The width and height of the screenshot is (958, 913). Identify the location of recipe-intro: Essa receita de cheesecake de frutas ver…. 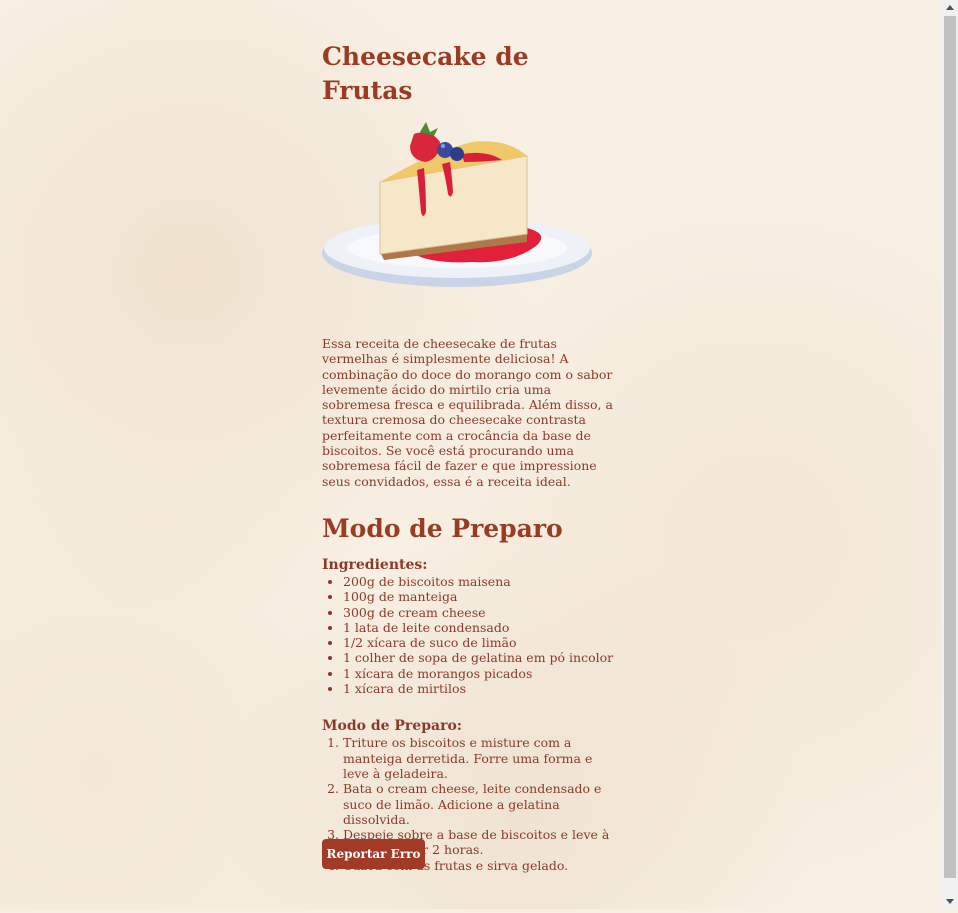
(467, 412).